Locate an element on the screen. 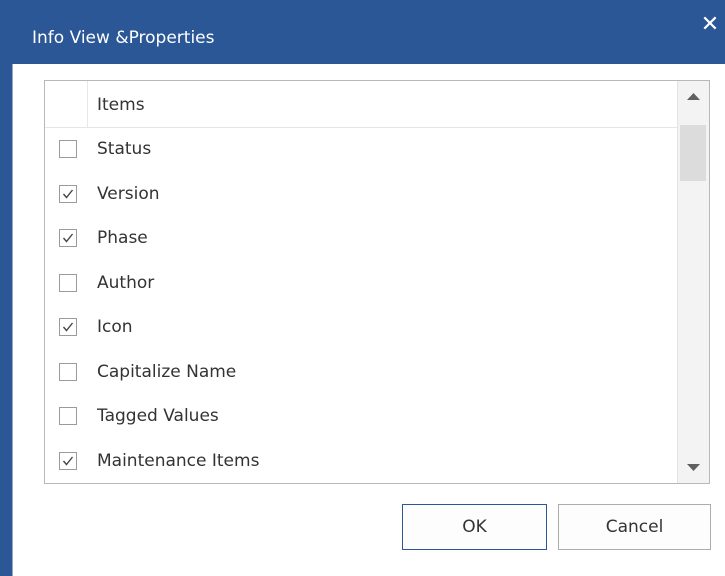  list-item-label: Maintenance Items is located at coordinates (178, 460).